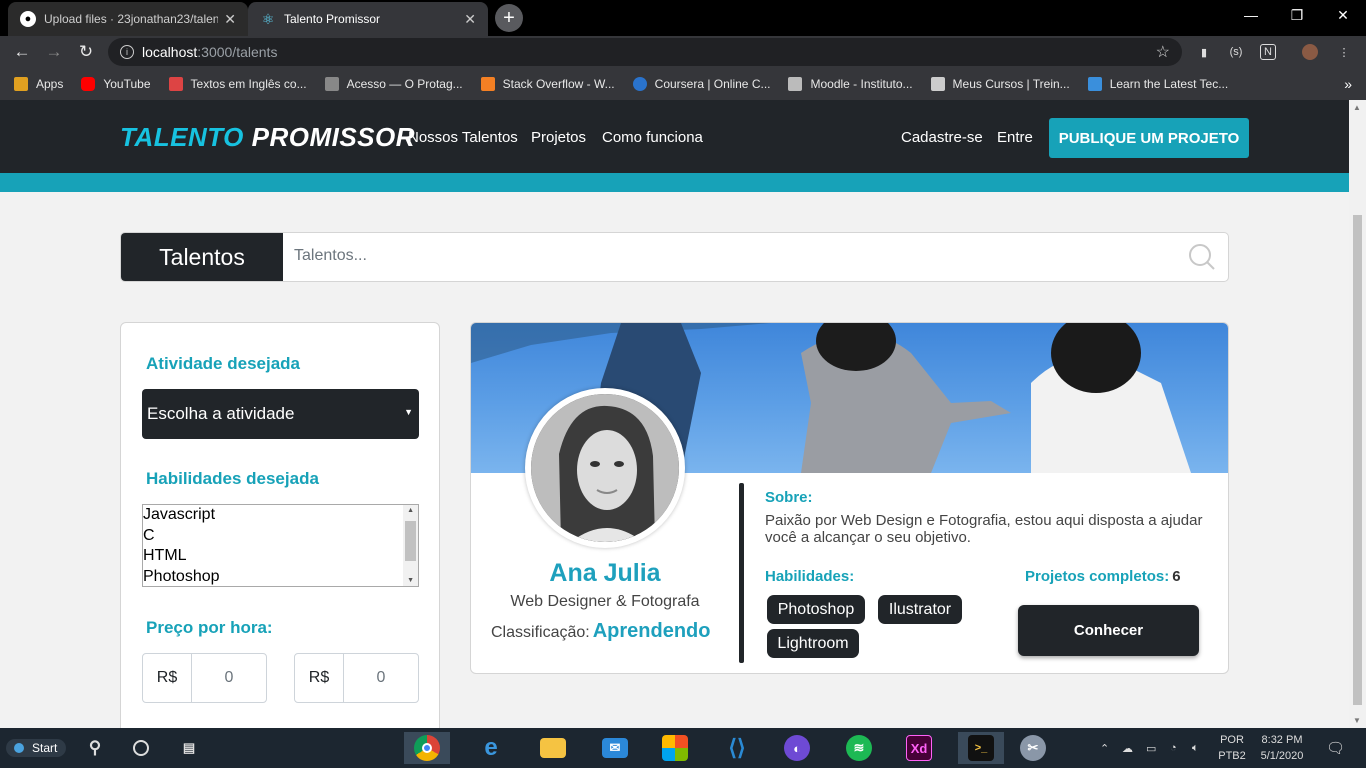  I want to click on url-path: :3000/talents, so click(237, 52).